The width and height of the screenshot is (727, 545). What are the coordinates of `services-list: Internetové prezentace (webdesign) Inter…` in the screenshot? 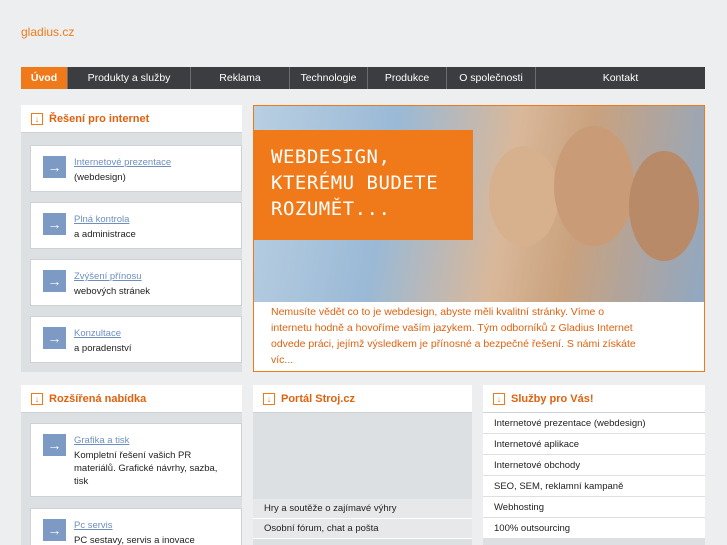 It's located at (594, 476).